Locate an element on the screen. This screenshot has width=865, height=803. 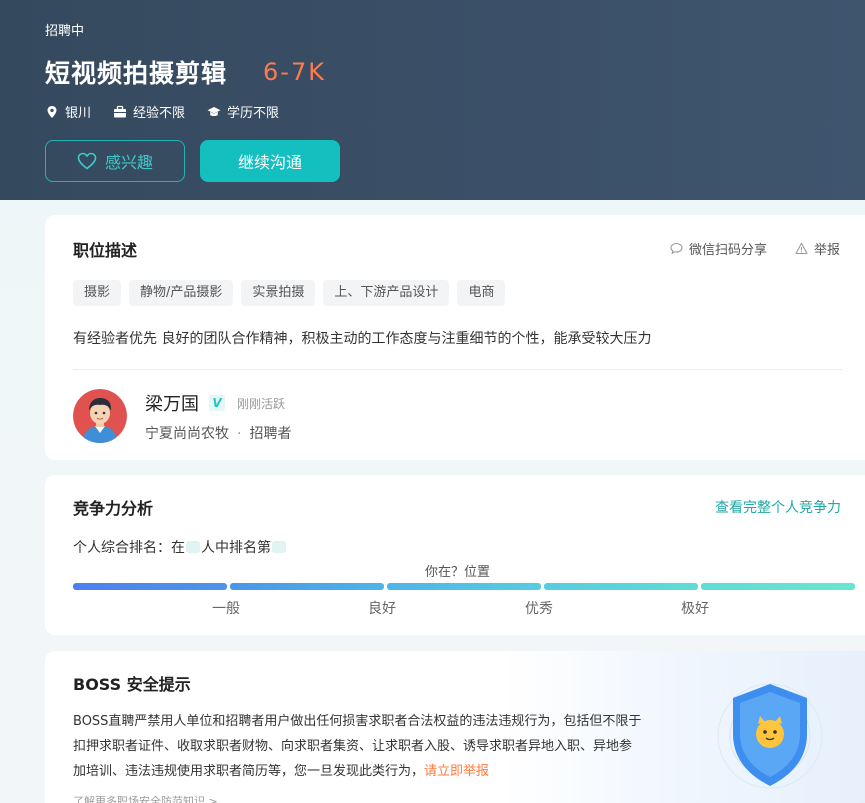
wechat-share-label: 微信扫码分享 is located at coordinates (728, 250).